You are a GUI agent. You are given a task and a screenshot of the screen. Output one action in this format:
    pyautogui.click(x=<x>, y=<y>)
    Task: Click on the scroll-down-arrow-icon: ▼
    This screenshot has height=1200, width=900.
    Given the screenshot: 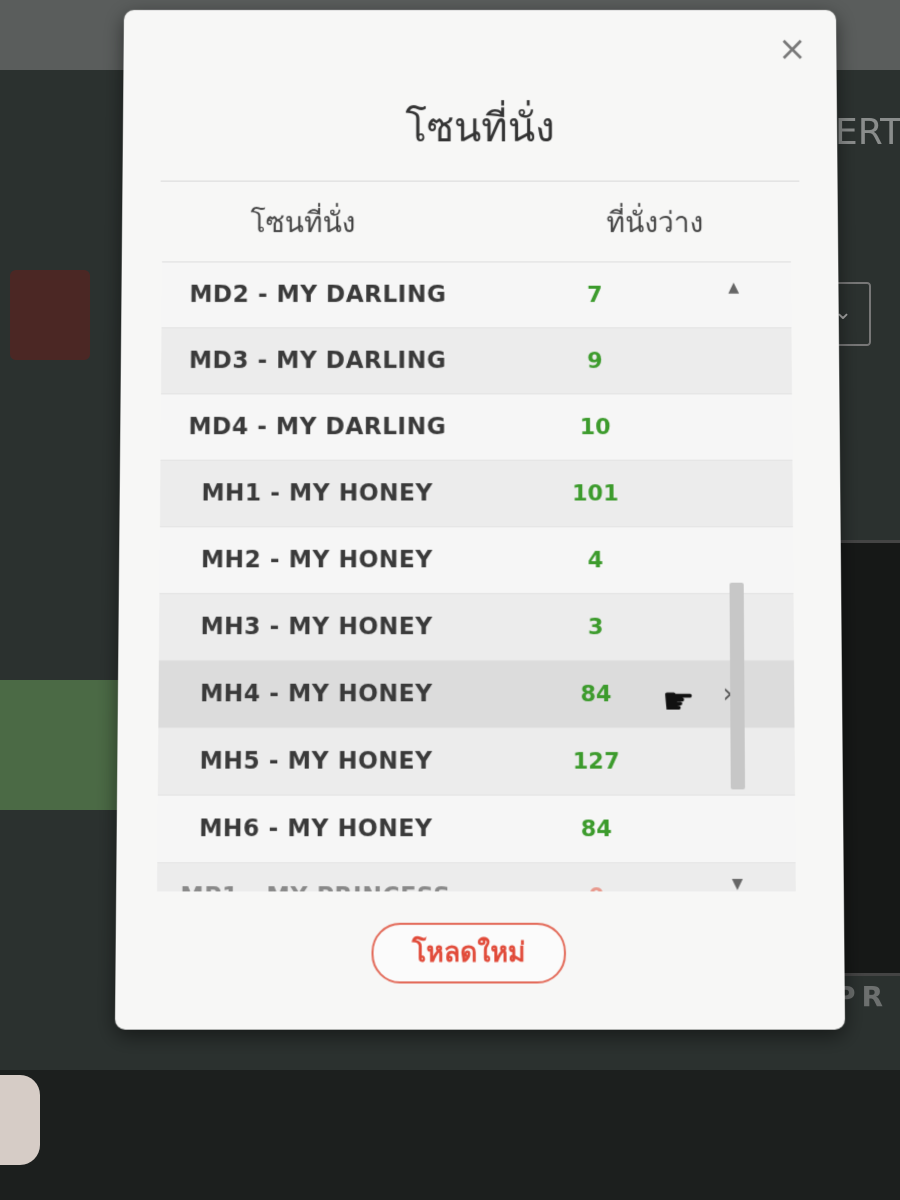 What is the action you would take?
    pyautogui.click(x=737, y=884)
    